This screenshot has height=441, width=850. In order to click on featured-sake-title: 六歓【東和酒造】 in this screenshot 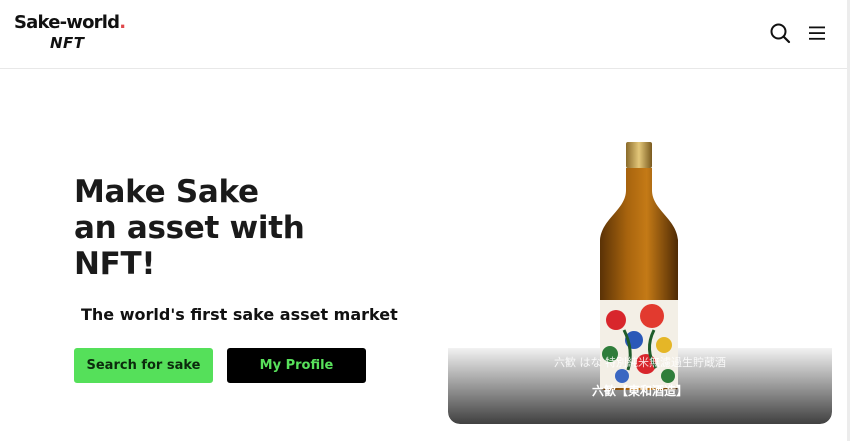, I will do `click(639, 391)`.